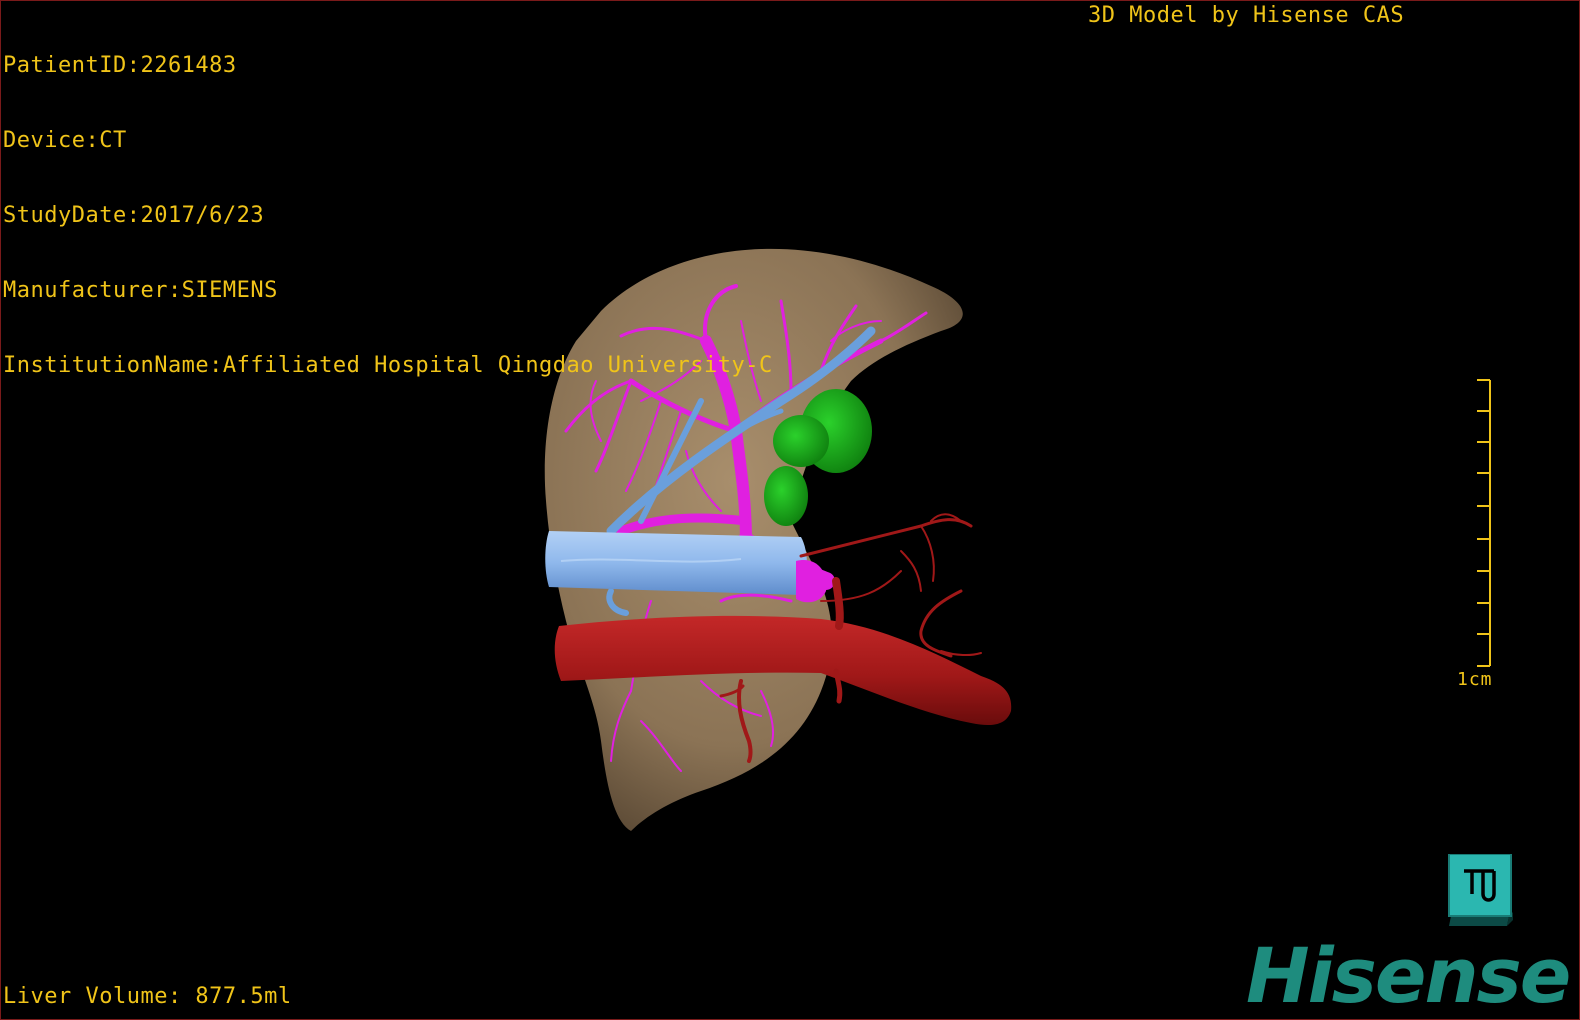 The image size is (1580, 1020). Describe the element at coordinates (1246, 15) in the screenshot. I see `model-credit: 3D Model by Hisense CAS` at that location.